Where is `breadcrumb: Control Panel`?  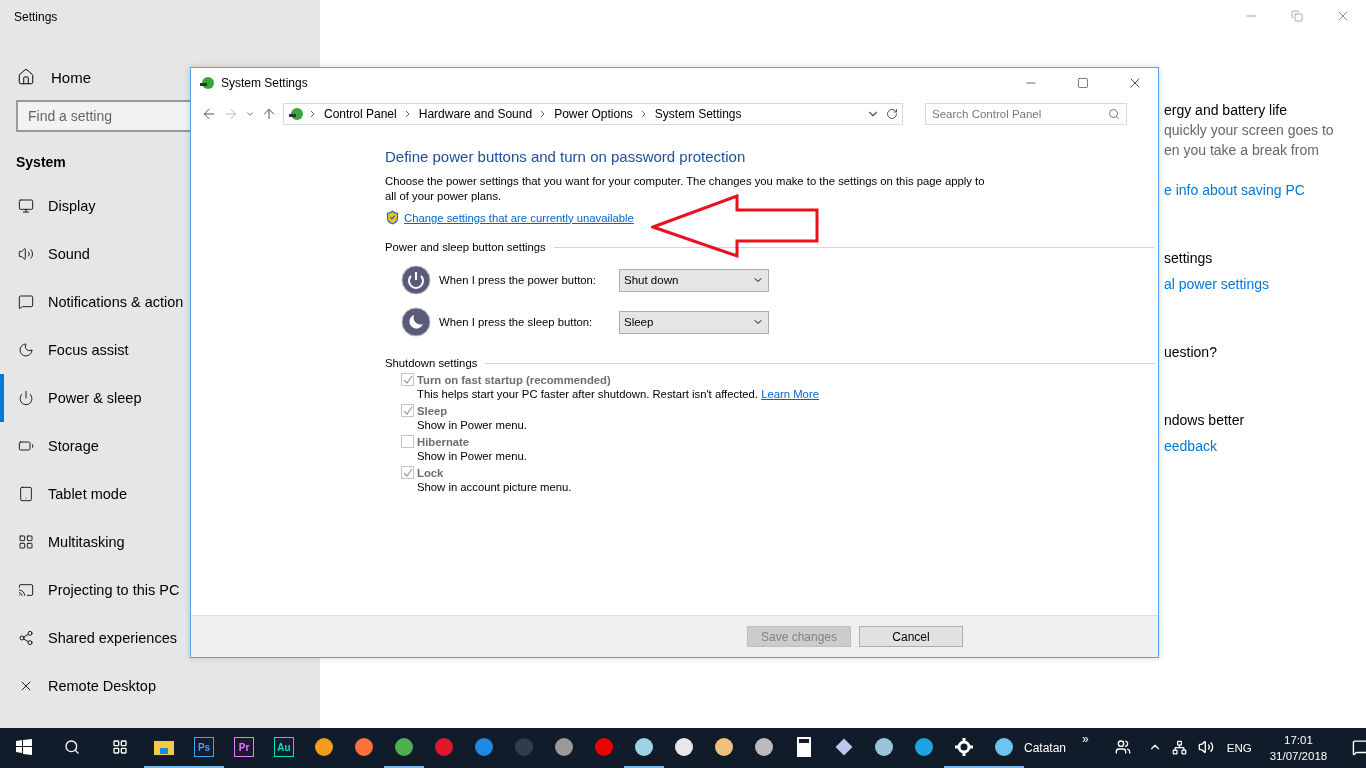
breadcrumb: Control Panel is located at coordinates (360, 114).